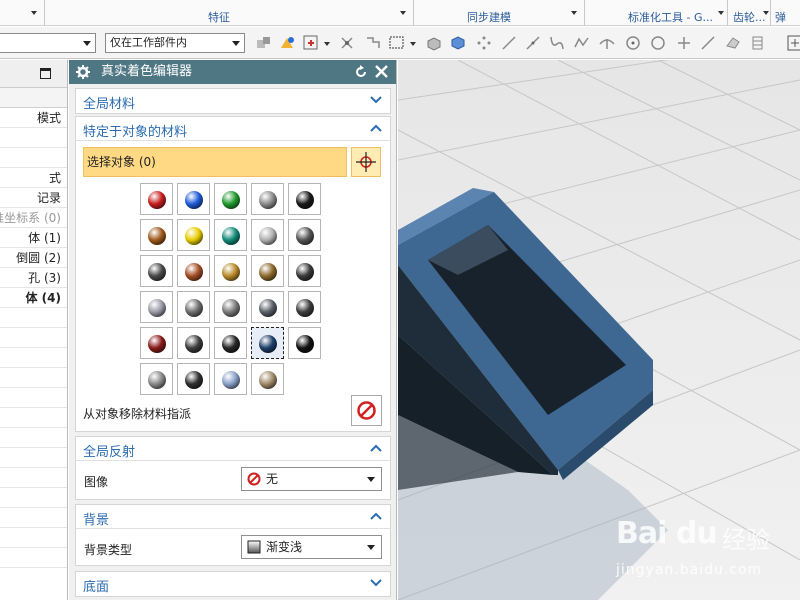 The height and width of the screenshot is (600, 800). Describe the element at coordinates (156, 235) in the screenshot. I see `material-swatch-bronze` at that location.